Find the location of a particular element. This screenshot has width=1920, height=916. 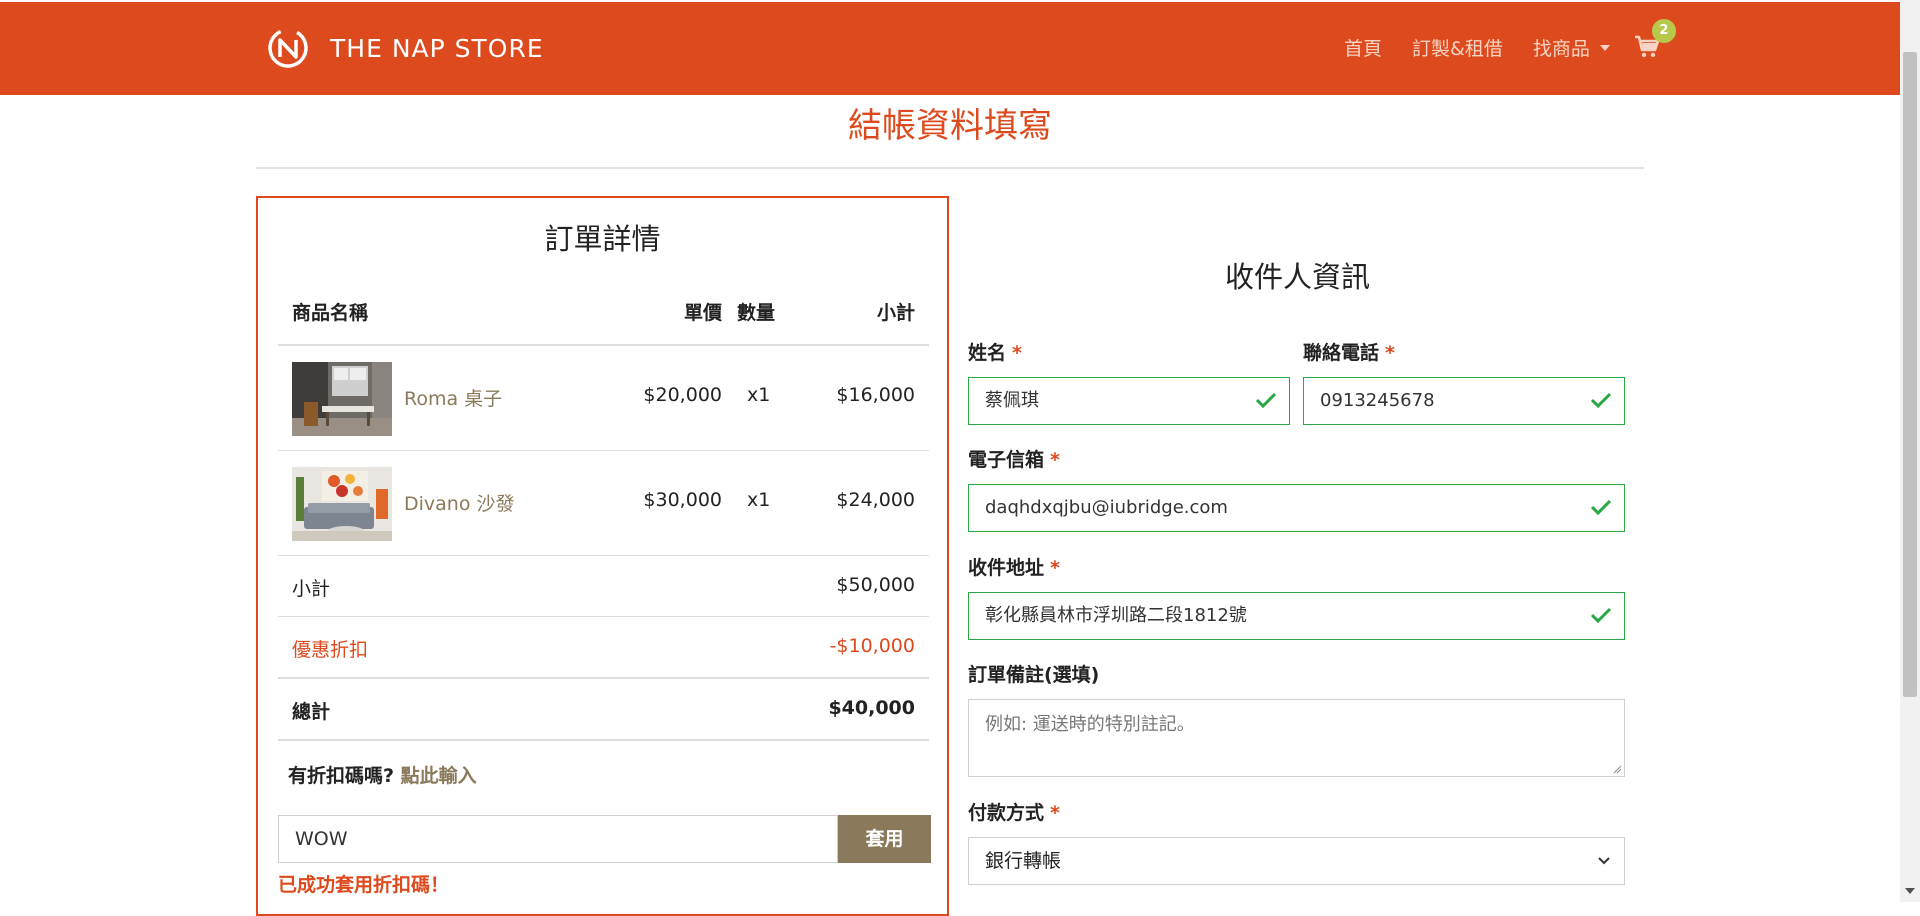

phone-field-value: 0913245678 is located at coordinates (1377, 400).